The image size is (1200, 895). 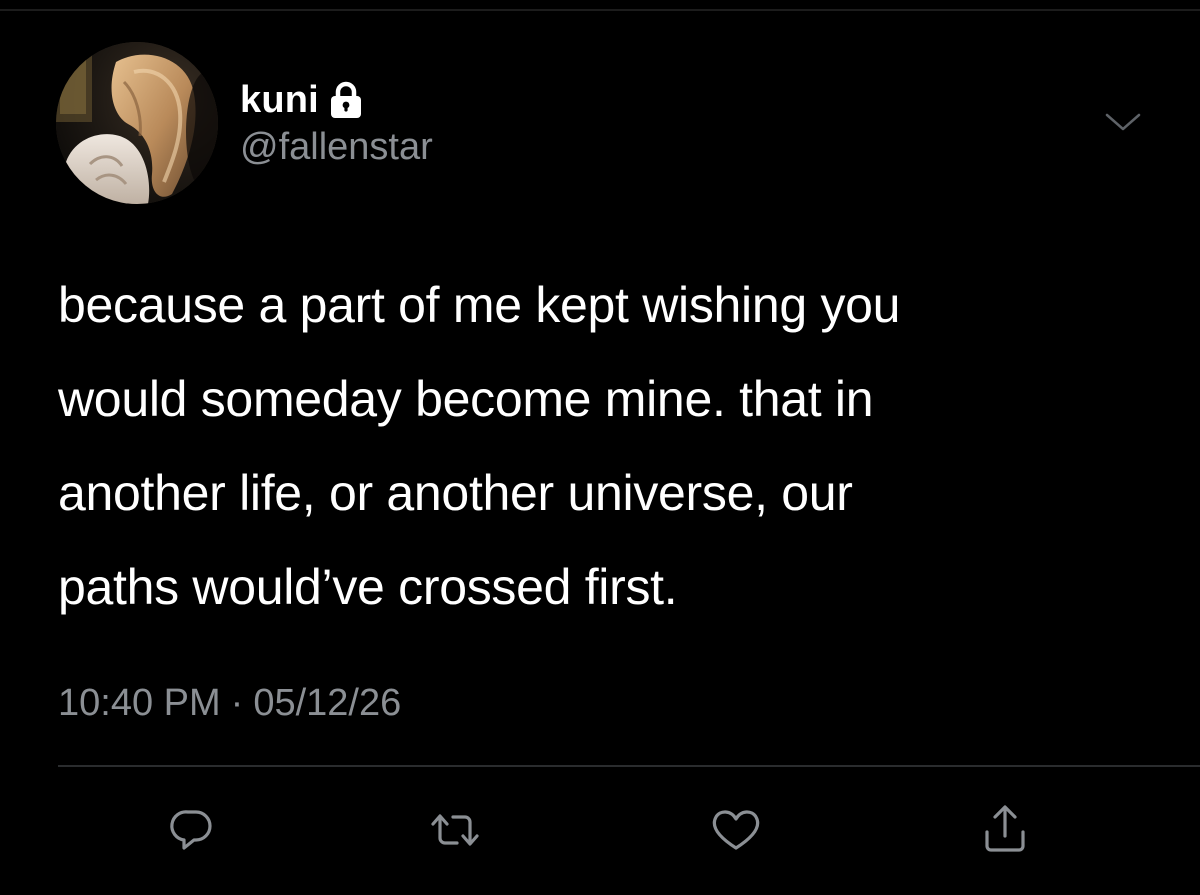 I want to click on author-name-row: kuni, so click(x=301, y=100).